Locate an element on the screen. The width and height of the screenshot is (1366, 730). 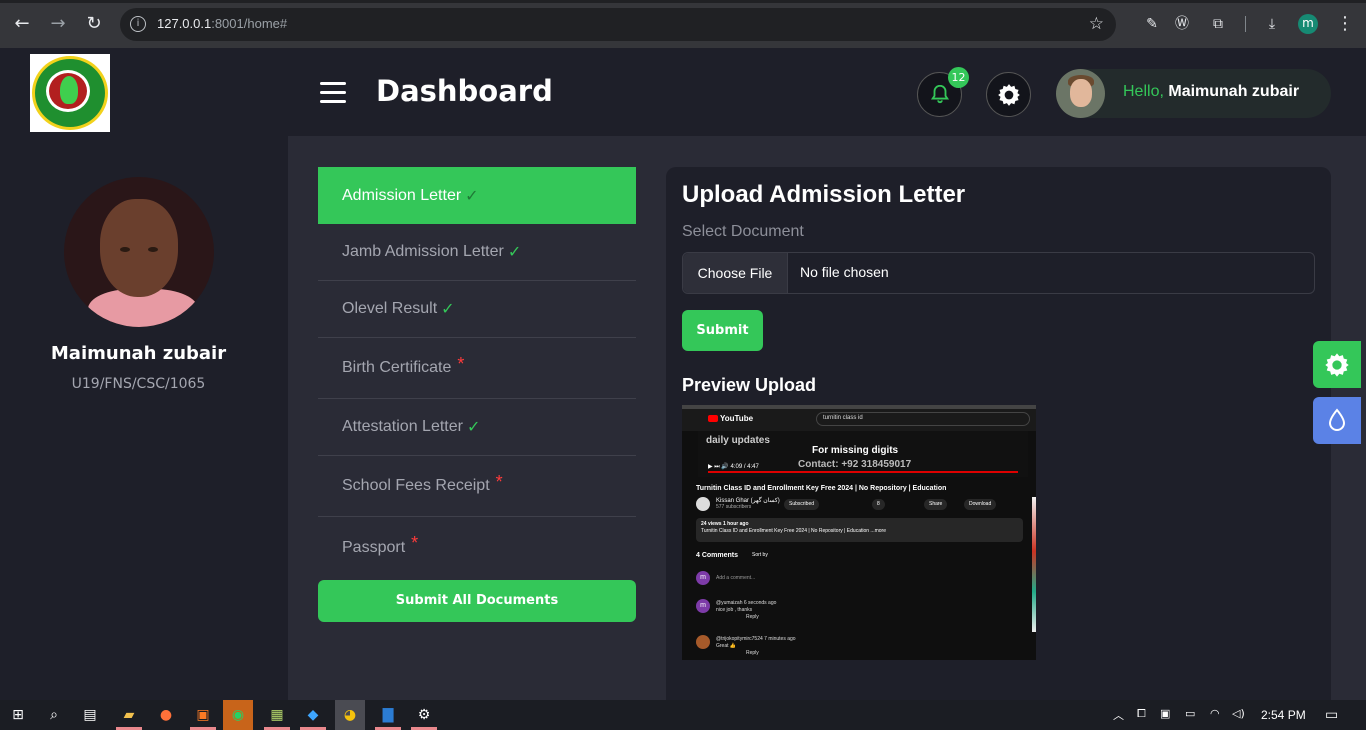
menu-toggle-icon is located at coordinates (333, 92).